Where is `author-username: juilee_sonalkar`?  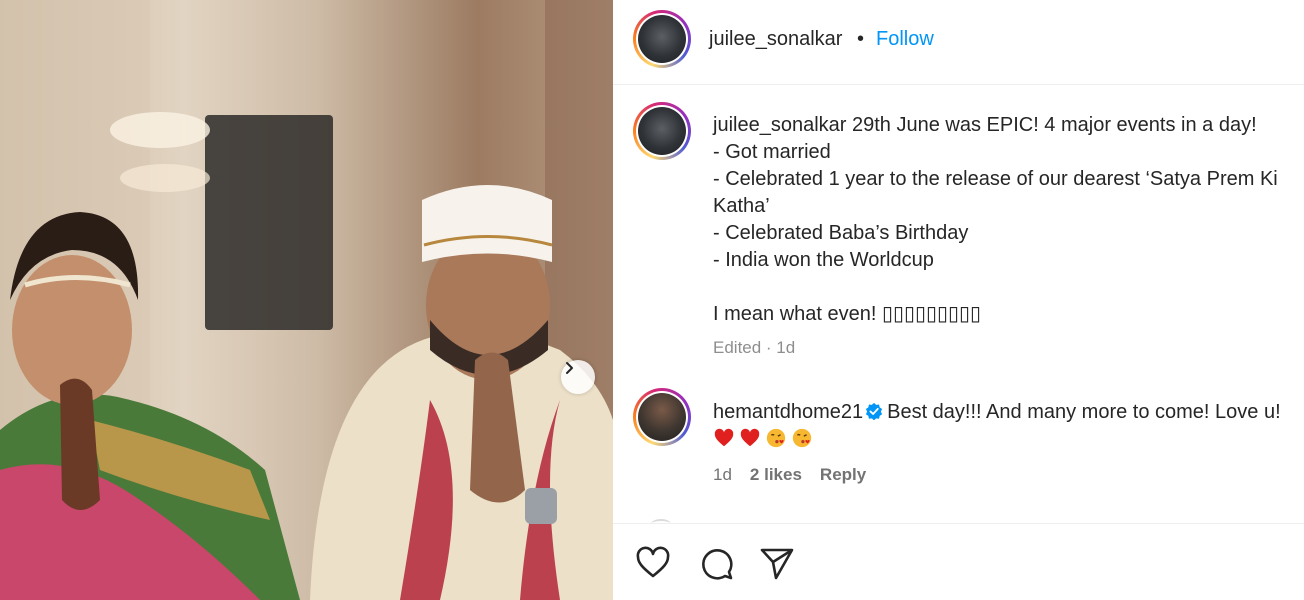
author-username: juilee_sonalkar is located at coordinates (775, 39).